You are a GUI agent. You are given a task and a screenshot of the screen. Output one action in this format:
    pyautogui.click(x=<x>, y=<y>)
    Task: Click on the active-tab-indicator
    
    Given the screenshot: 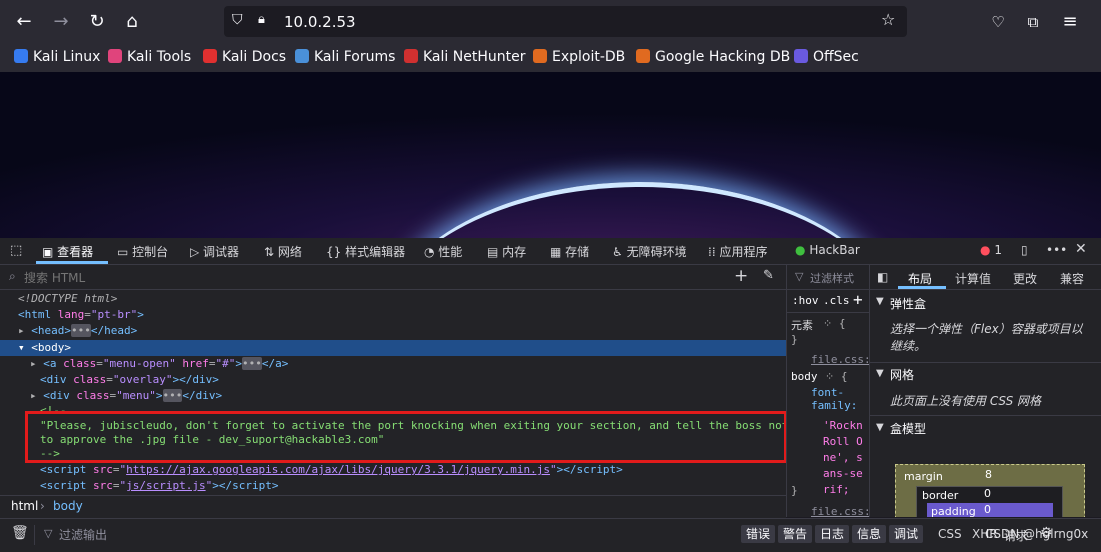 What is the action you would take?
    pyautogui.click(x=72, y=262)
    